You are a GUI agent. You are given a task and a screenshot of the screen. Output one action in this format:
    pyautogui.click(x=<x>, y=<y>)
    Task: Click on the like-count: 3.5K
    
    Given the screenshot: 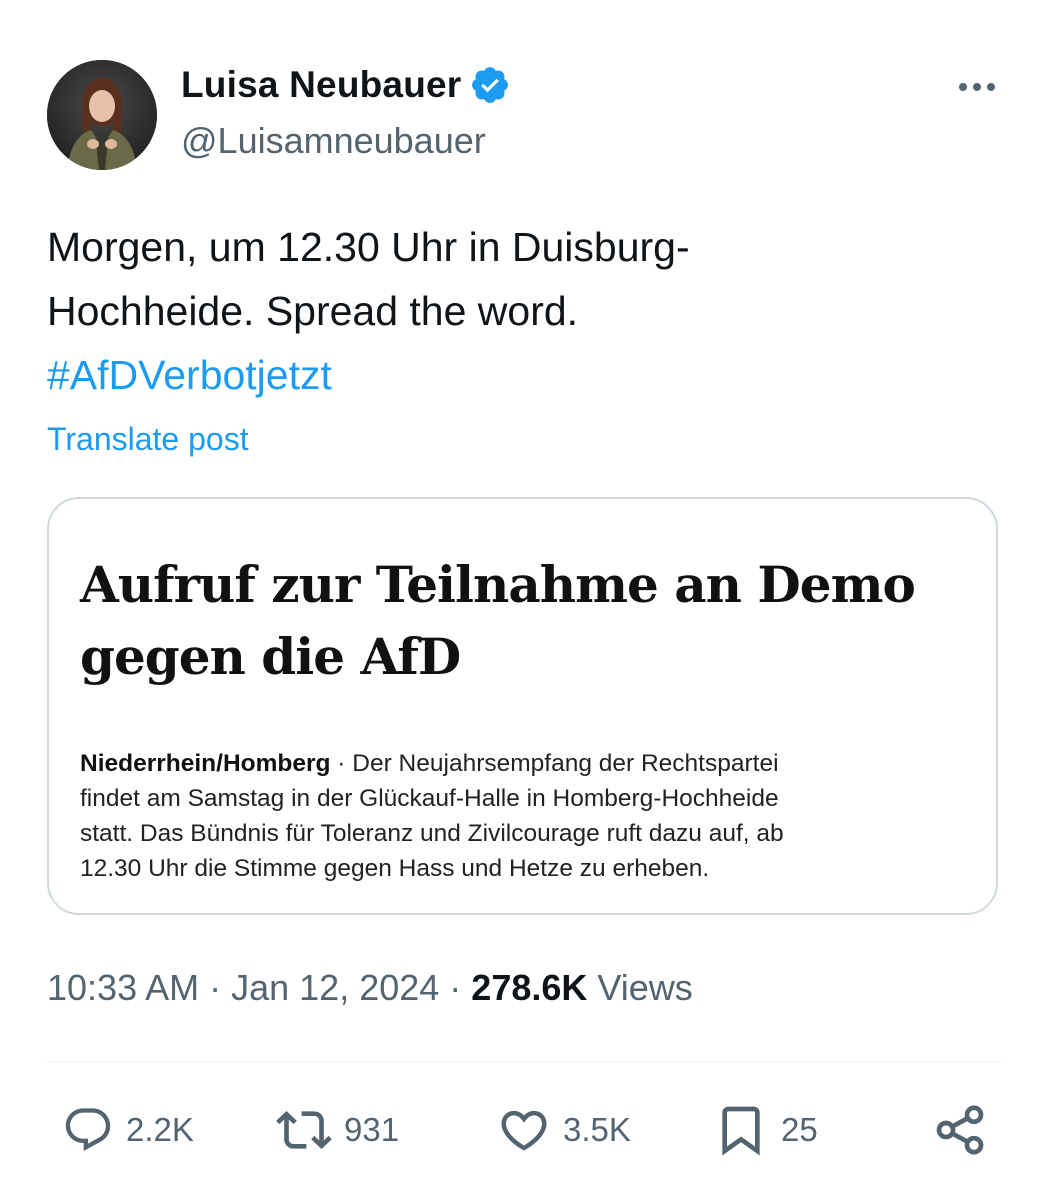 What is the action you would take?
    pyautogui.click(x=597, y=1129)
    